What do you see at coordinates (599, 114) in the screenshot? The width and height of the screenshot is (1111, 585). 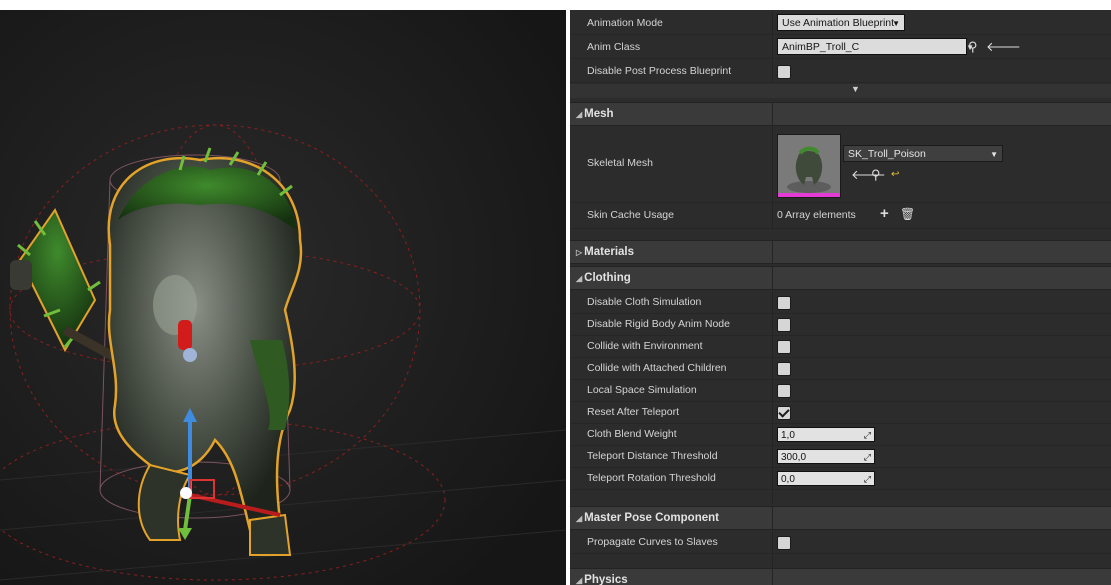 I see `category-mesh-label: Mesh` at bounding box center [599, 114].